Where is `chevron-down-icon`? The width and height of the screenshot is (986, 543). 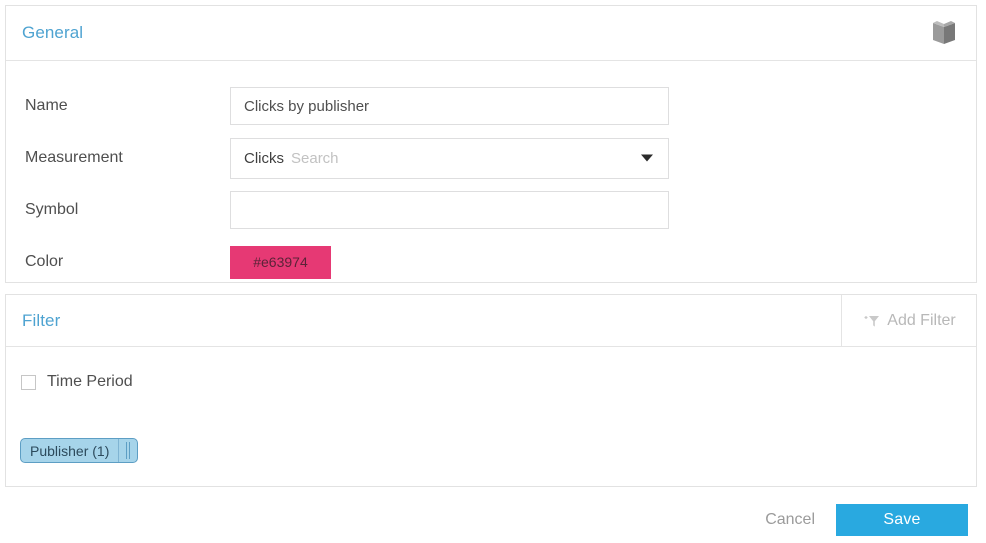 chevron-down-icon is located at coordinates (647, 158).